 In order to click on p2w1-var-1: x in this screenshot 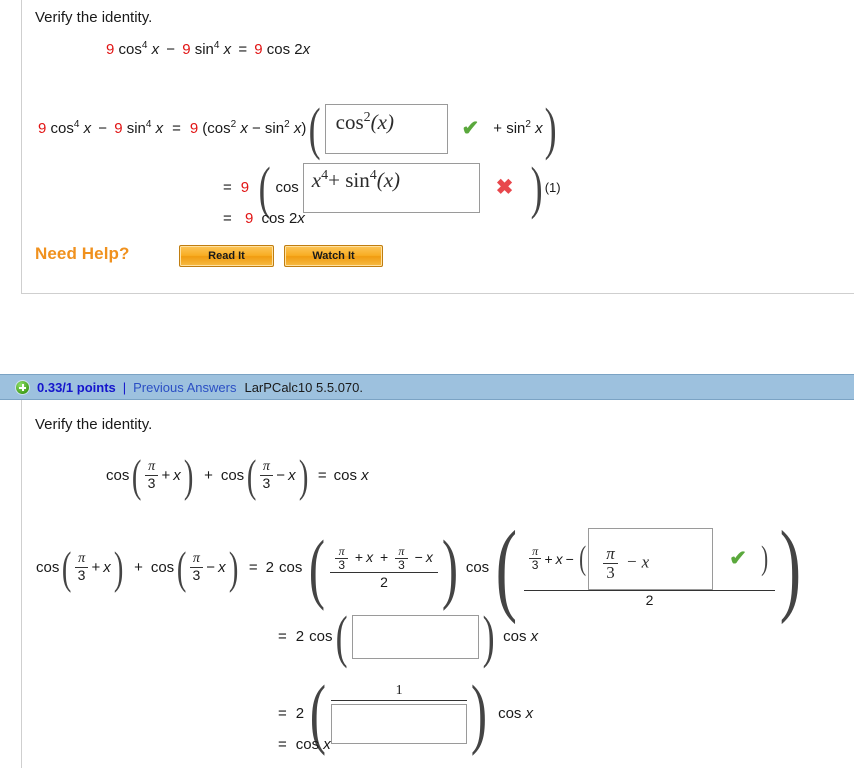, I will do `click(107, 567)`.